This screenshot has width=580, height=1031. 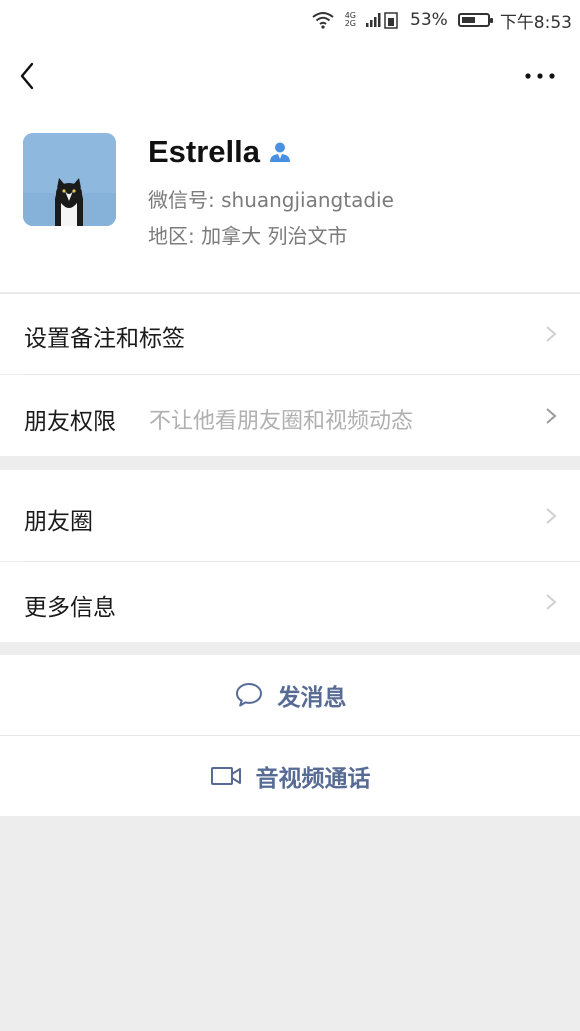 What do you see at coordinates (281, 421) in the screenshot?
I see `row-permissions-value: 不让他看朋友圈和视频动态` at bounding box center [281, 421].